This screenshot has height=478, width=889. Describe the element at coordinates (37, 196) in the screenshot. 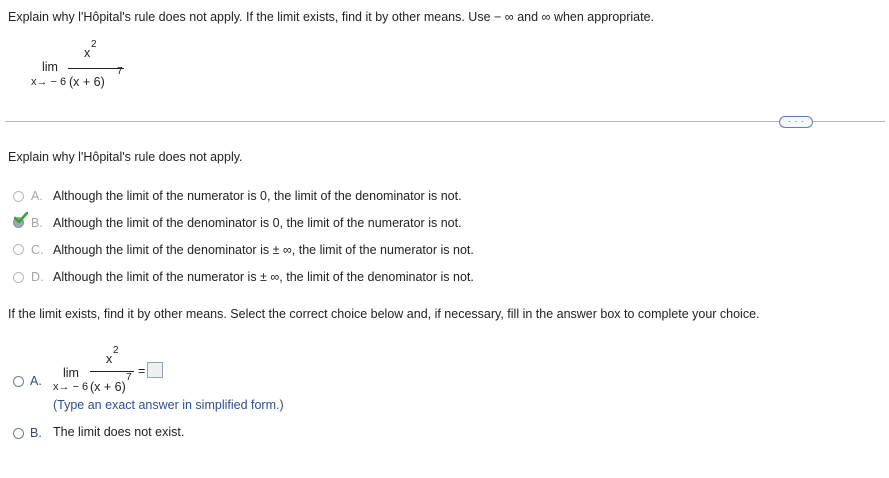

I see `option-a-letter: A.` at that location.